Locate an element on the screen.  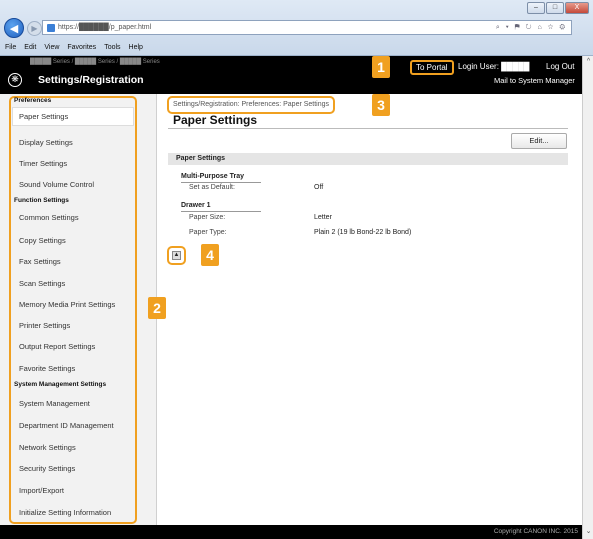
to-portal-link: To Portal is located at coordinates (432, 67).